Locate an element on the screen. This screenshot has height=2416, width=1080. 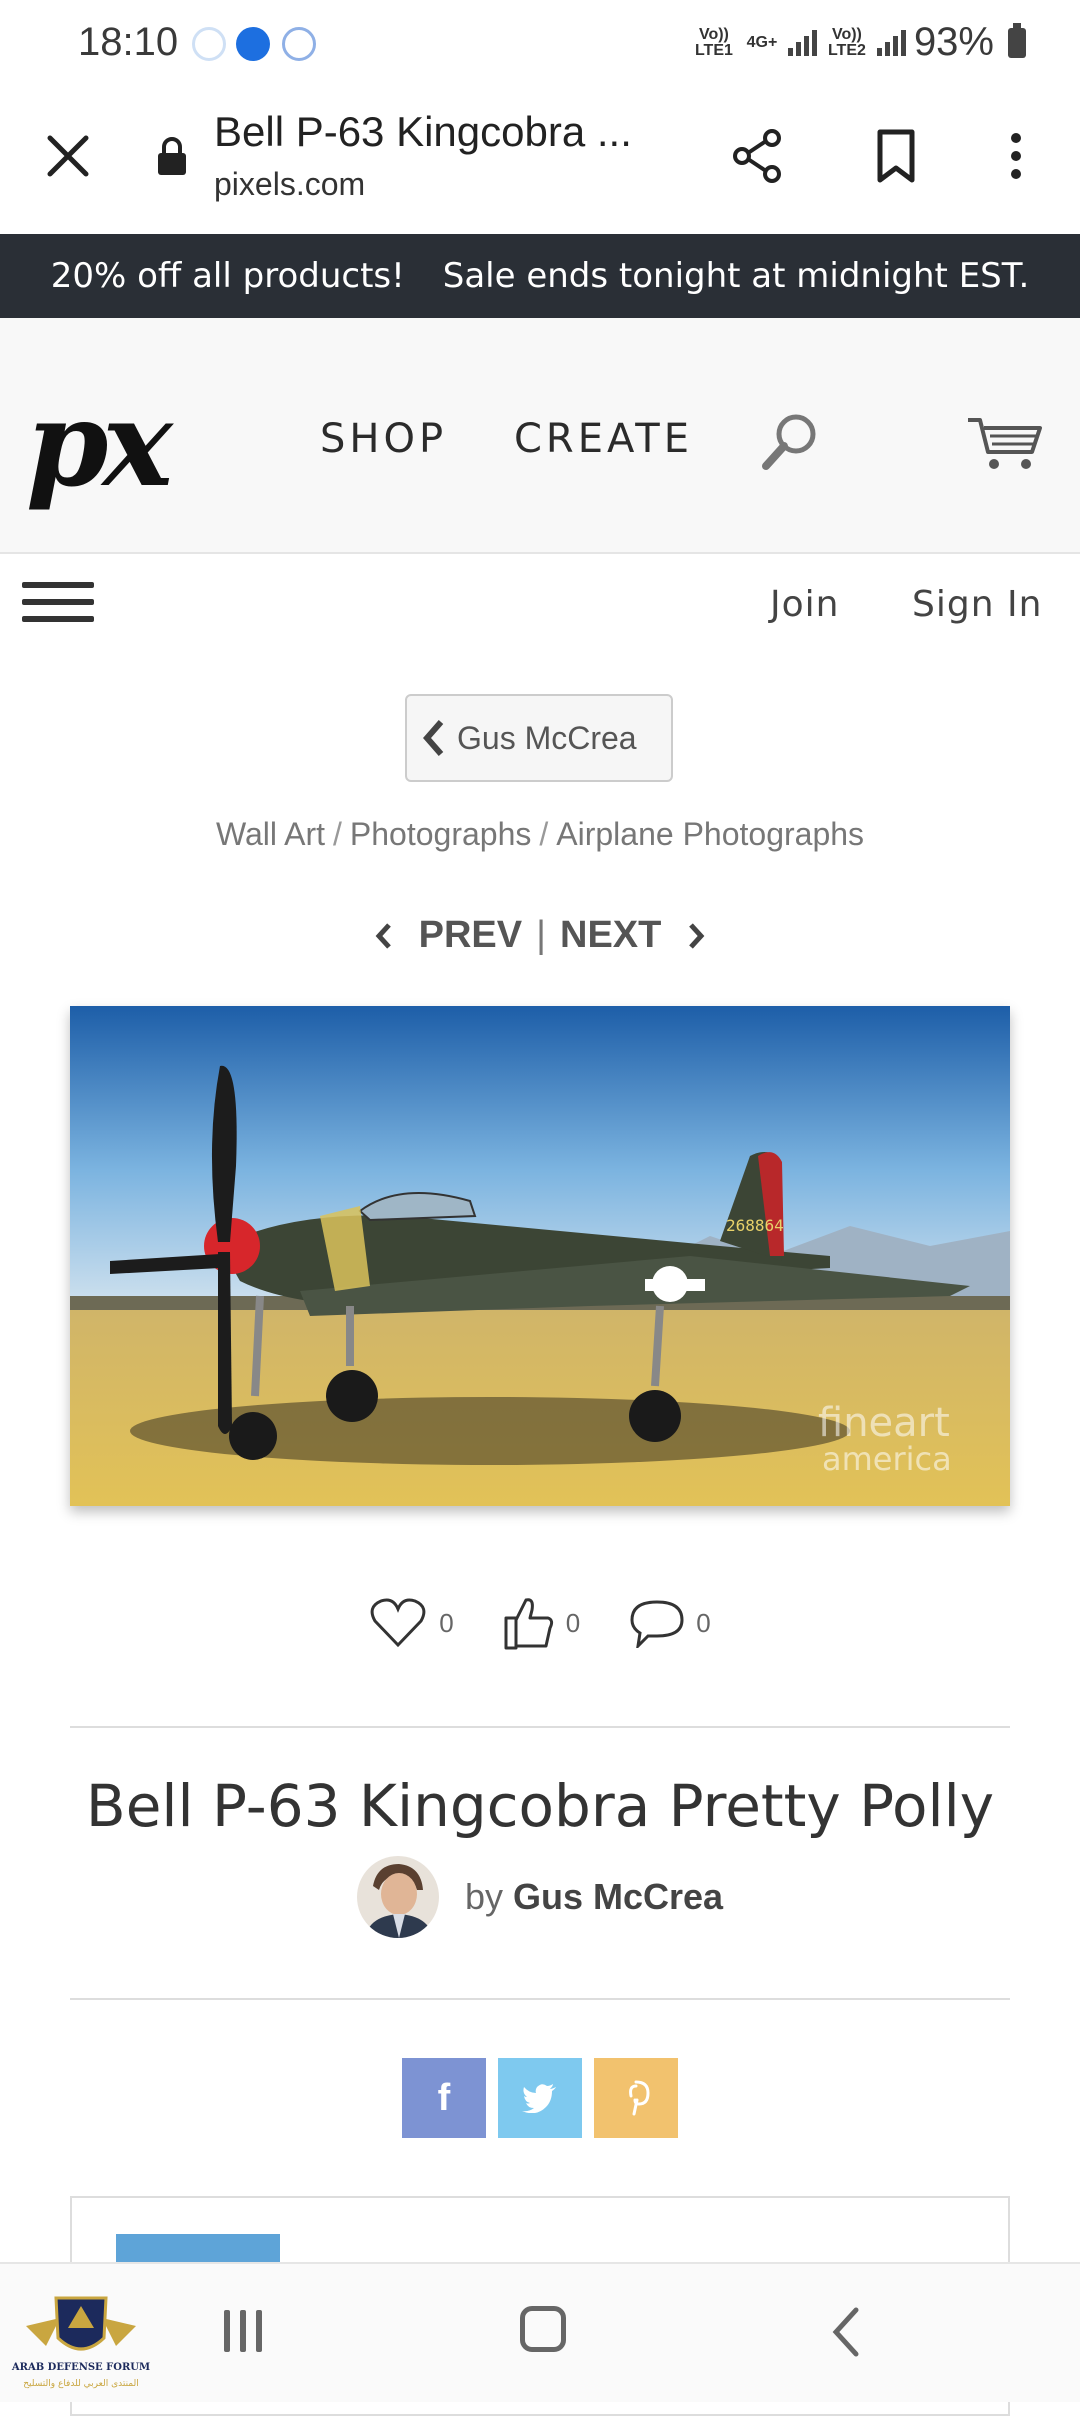
watermark-america: america is located at coordinates (887, 1459).